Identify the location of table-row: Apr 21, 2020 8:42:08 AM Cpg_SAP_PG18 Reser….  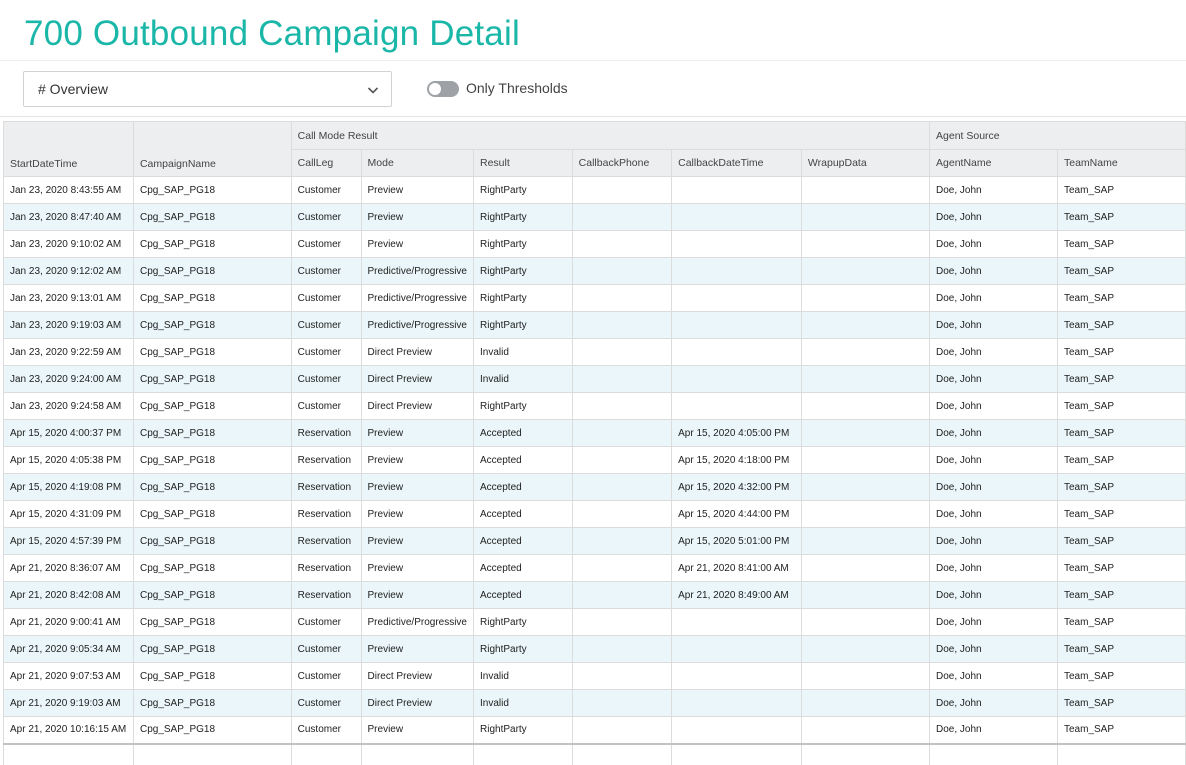
(594, 595).